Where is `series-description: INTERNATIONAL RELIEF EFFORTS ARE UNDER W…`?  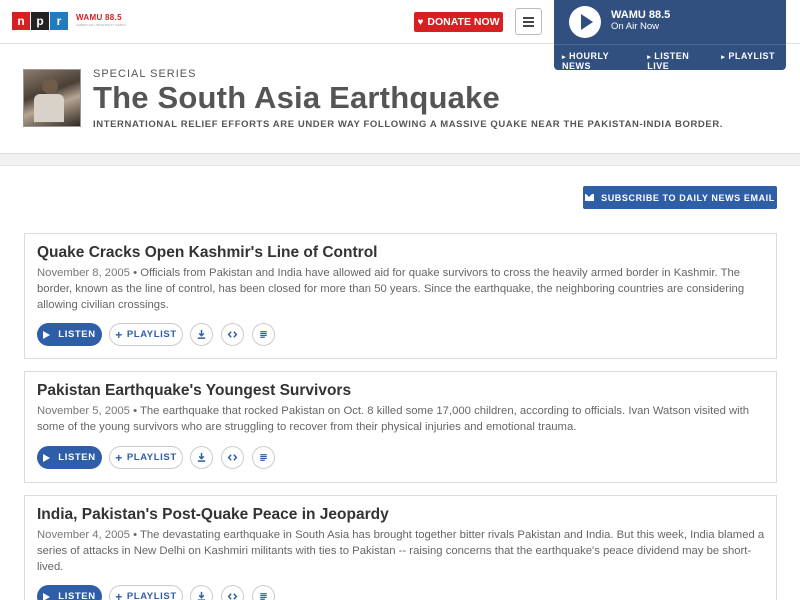
series-description: INTERNATIONAL RELIEF EFFORTS ARE UNDER W… is located at coordinates (408, 124).